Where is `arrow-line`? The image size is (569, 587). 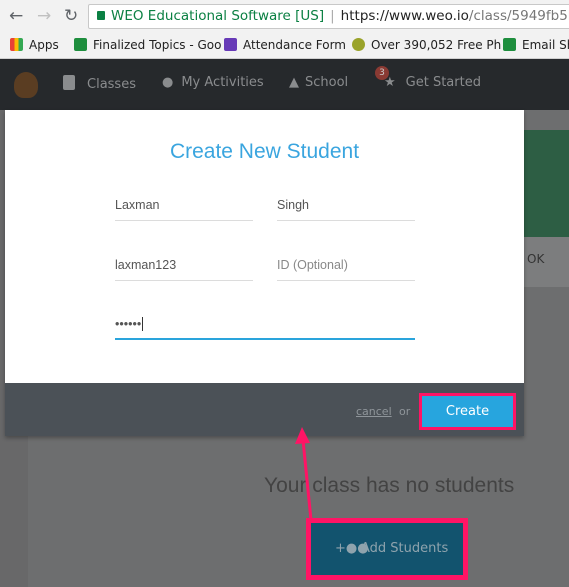
arrow-line is located at coordinates (307, 480).